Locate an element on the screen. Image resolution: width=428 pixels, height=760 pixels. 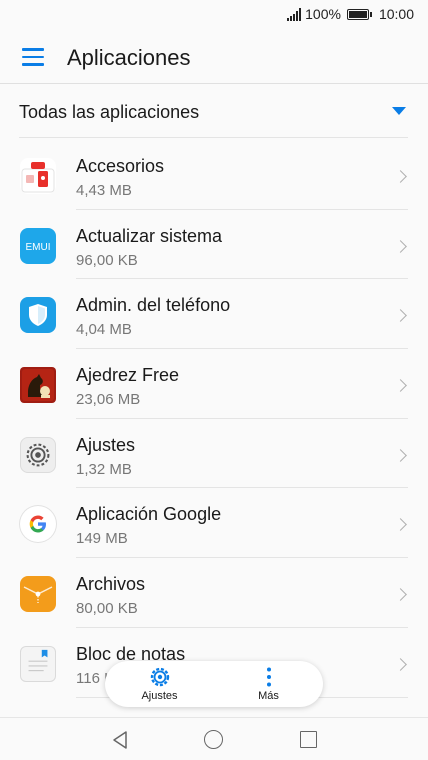
list-item: Aplicación Google 149 MB is located at coordinates (214, 523).